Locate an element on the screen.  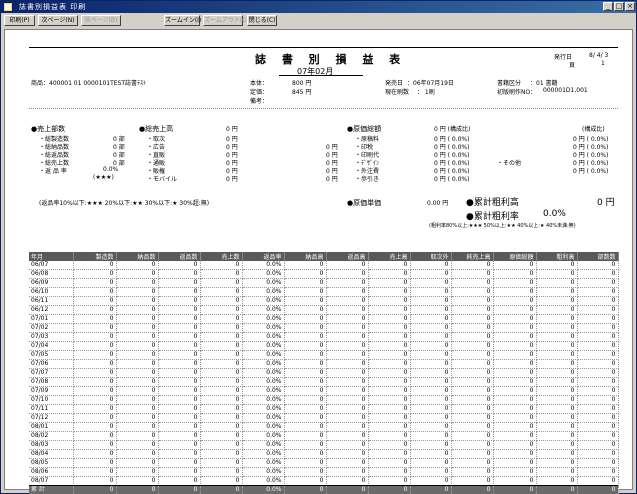
table-cell: 07/07 is located at coordinates (51, 373).